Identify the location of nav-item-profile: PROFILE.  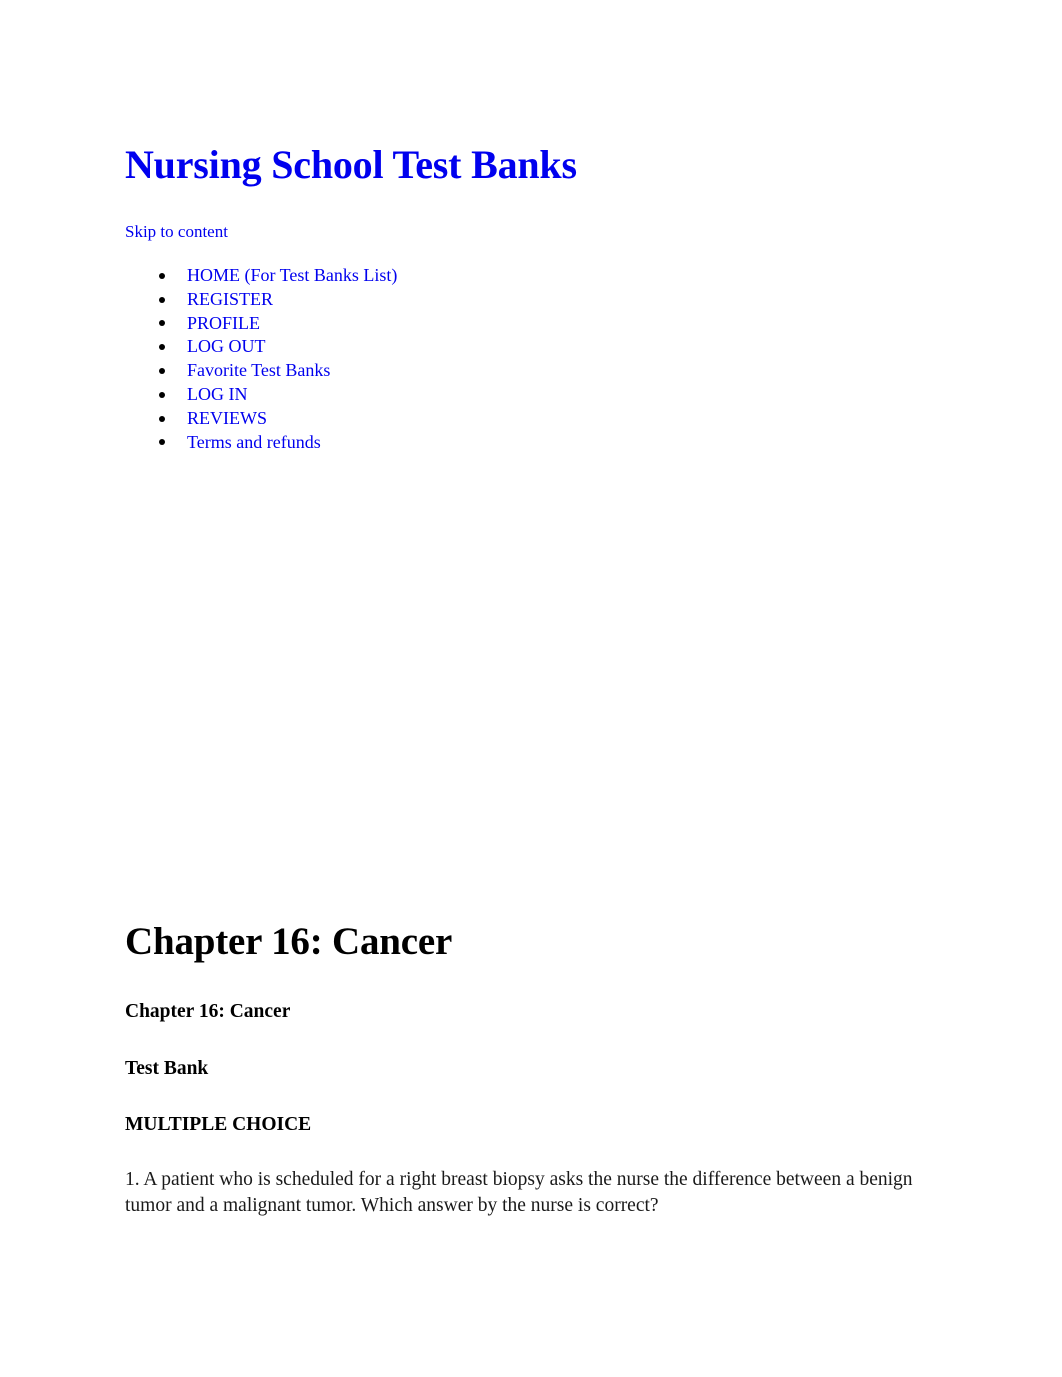
(535, 326).